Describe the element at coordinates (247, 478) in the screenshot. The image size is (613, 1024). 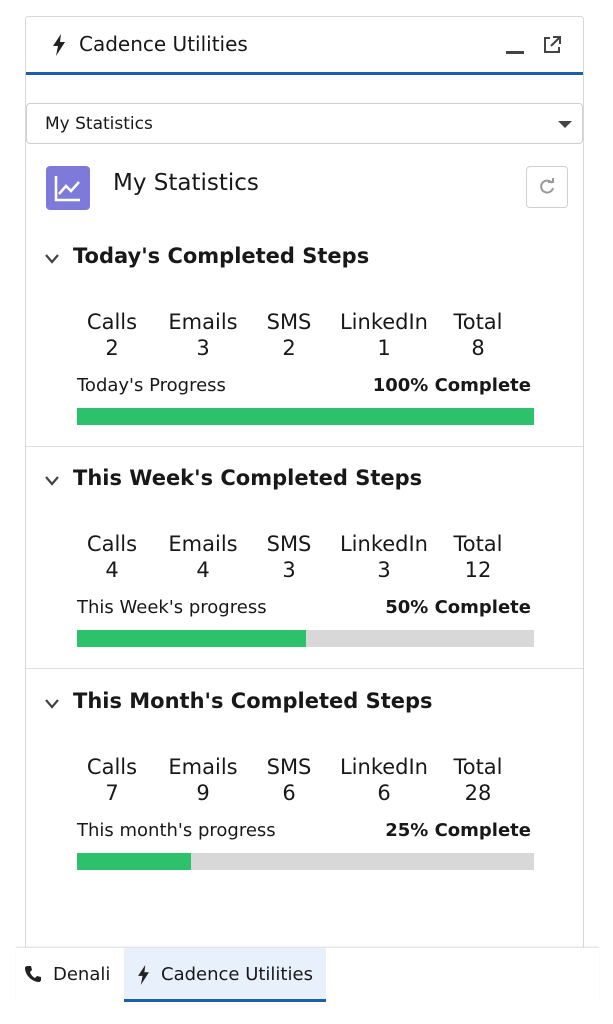
I see `section-title: This Week's Completed Steps` at that location.